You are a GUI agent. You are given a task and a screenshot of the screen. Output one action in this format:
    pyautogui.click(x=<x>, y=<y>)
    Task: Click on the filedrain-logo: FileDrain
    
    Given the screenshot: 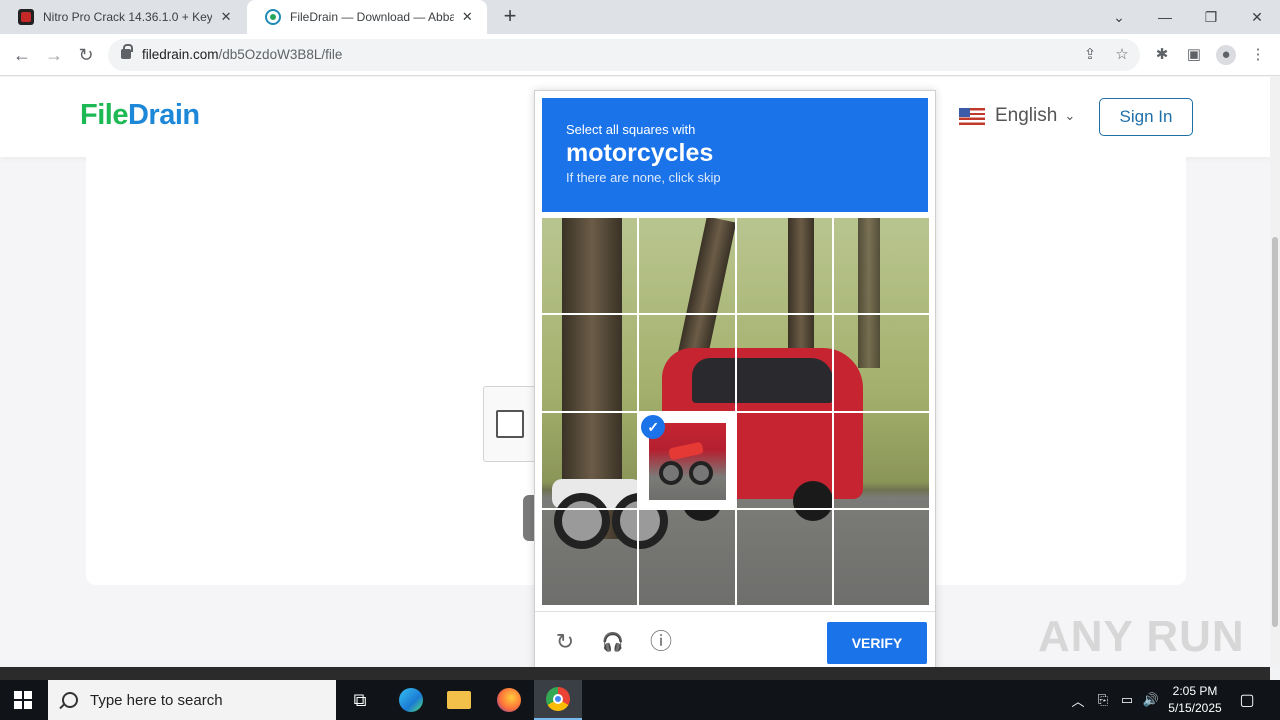 What is the action you would take?
    pyautogui.click(x=140, y=115)
    